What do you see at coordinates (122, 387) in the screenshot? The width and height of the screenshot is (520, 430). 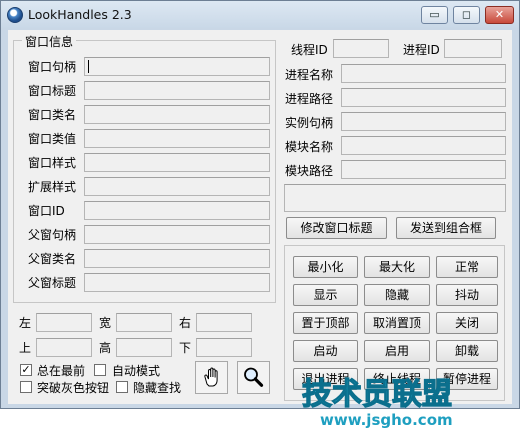 I see `hide-search-checkbox` at bounding box center [122, 387].